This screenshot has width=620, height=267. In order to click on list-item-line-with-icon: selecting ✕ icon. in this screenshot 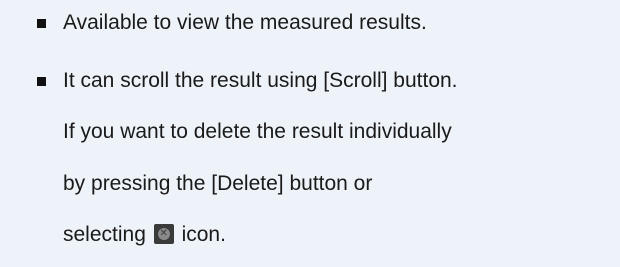, I will do `click(144, 235)`.